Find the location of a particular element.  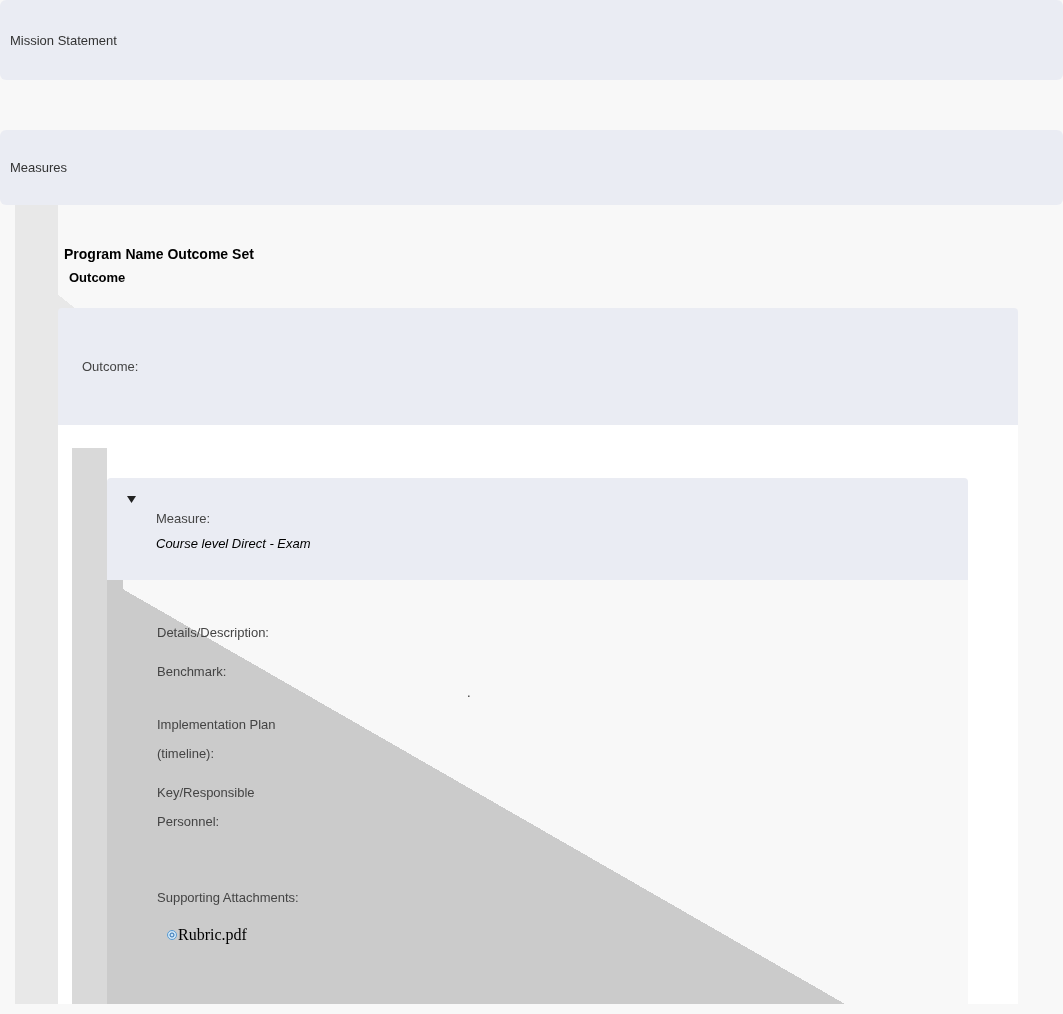

attachments-label: Supporting Attachments: is located at coordinates (228, 898).